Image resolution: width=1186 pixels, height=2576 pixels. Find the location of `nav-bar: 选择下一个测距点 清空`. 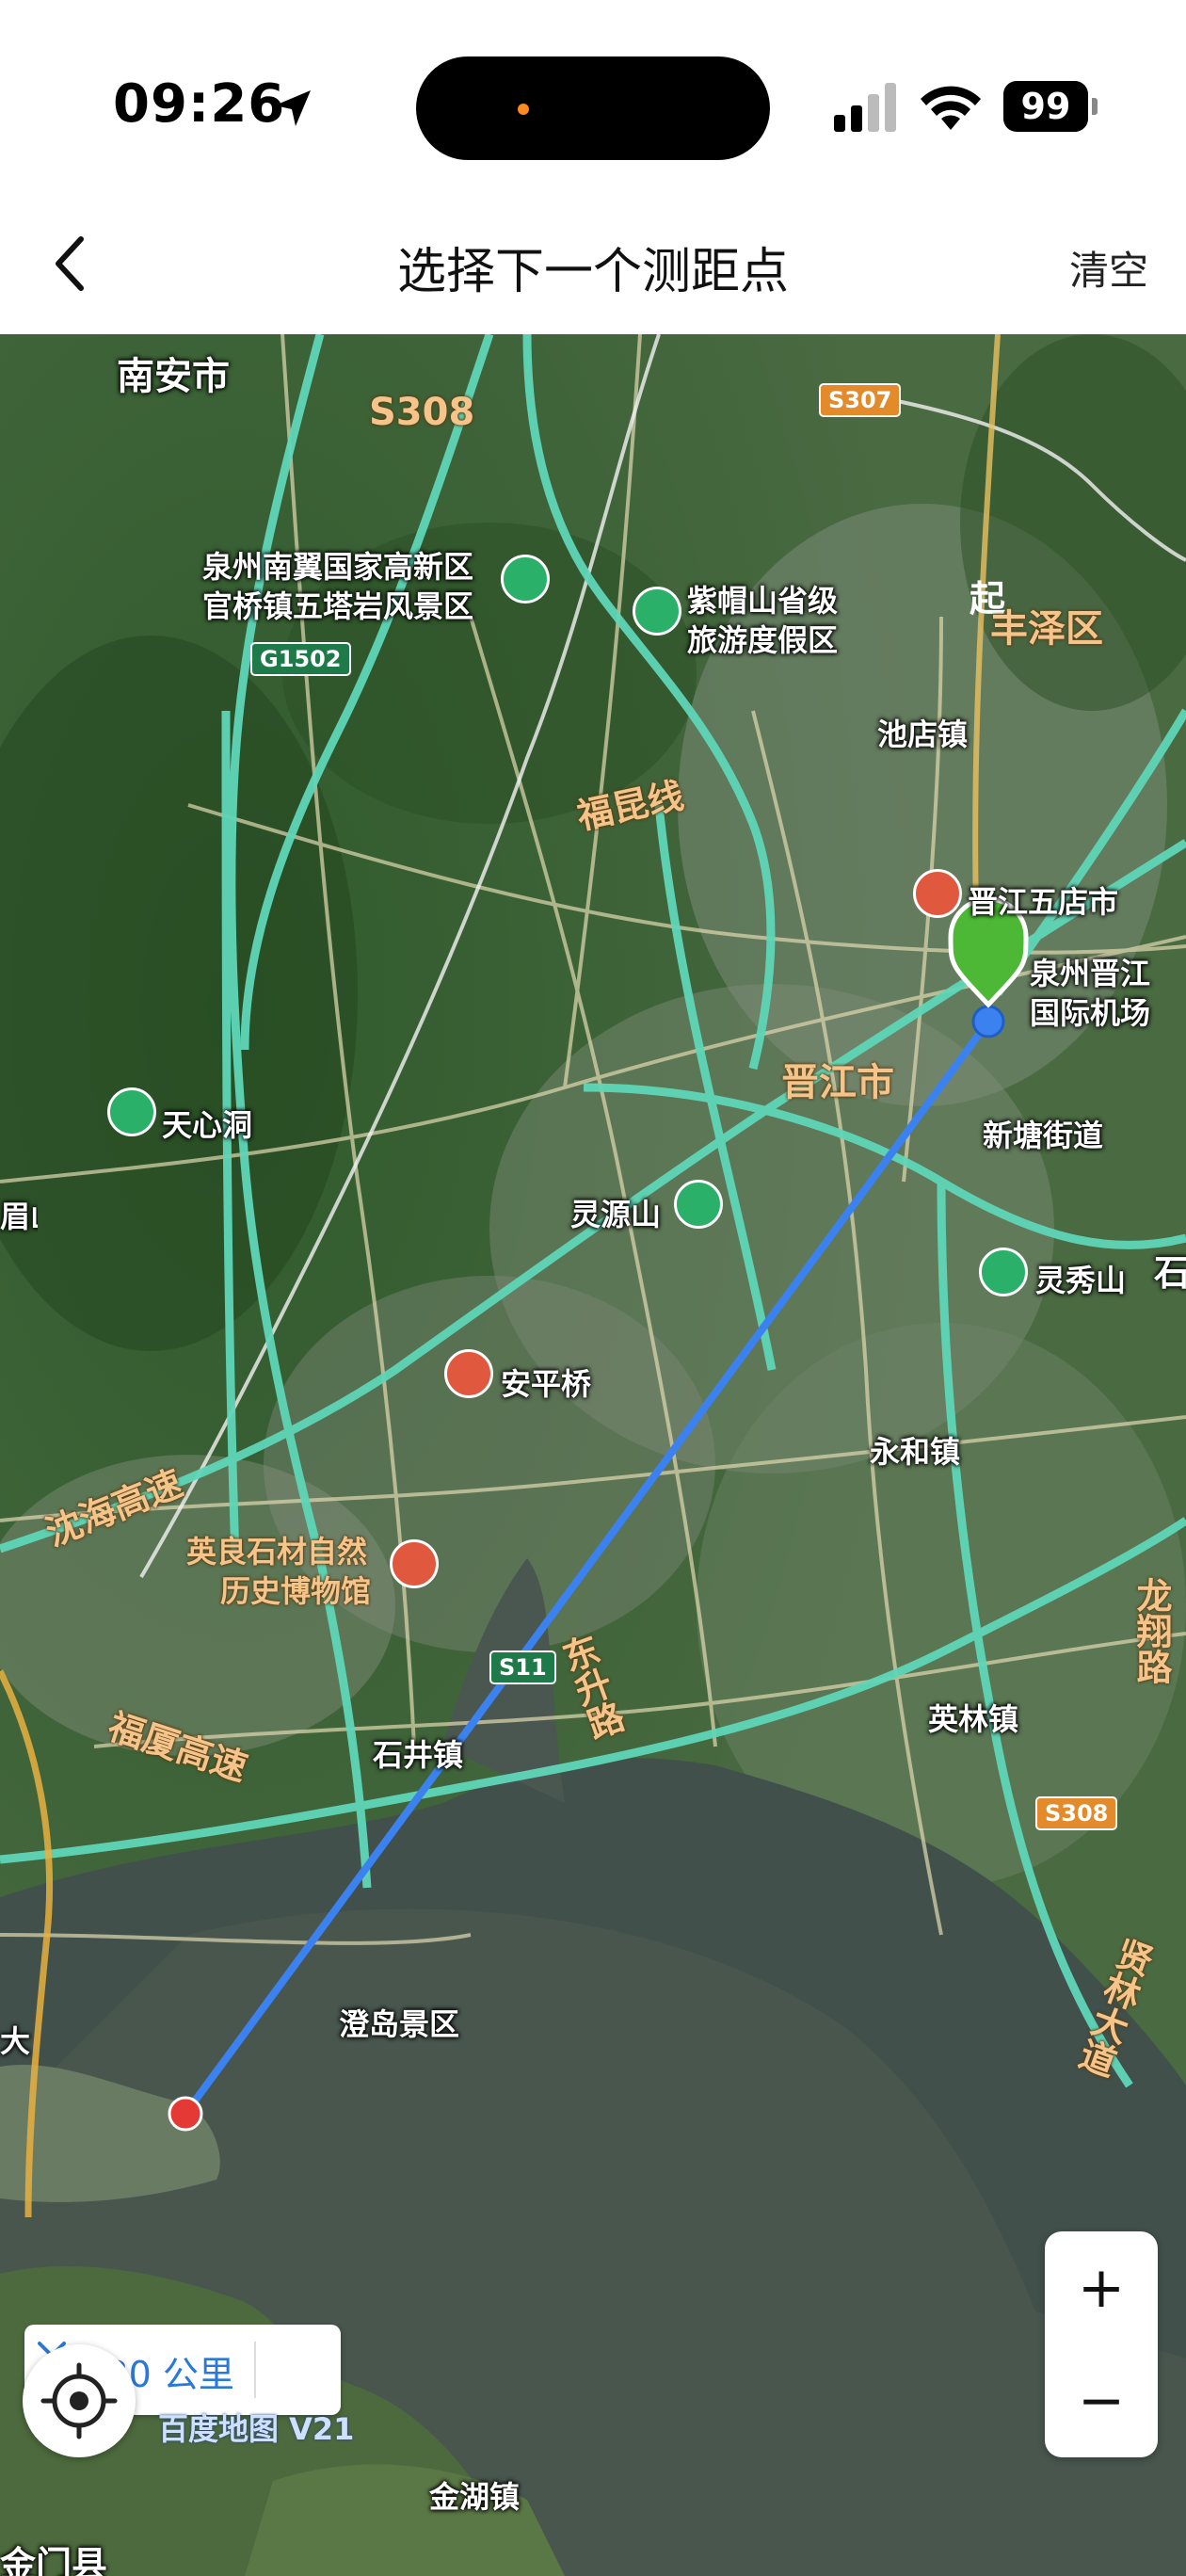

nav-bar: 选择下一个测距点 清空 is located at coordinates (593, 266).